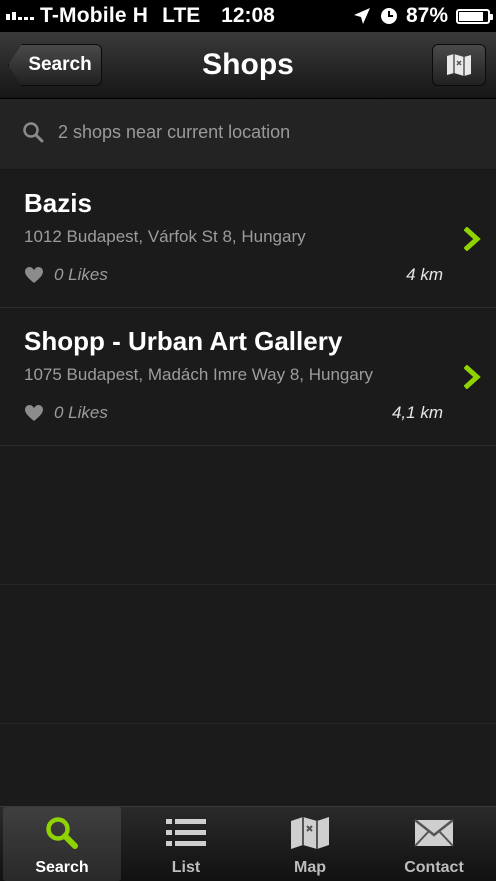 Image resolution: width=496 pixels, height=881 pixels. I want to click on tab-label: Map, so click(310, 867).